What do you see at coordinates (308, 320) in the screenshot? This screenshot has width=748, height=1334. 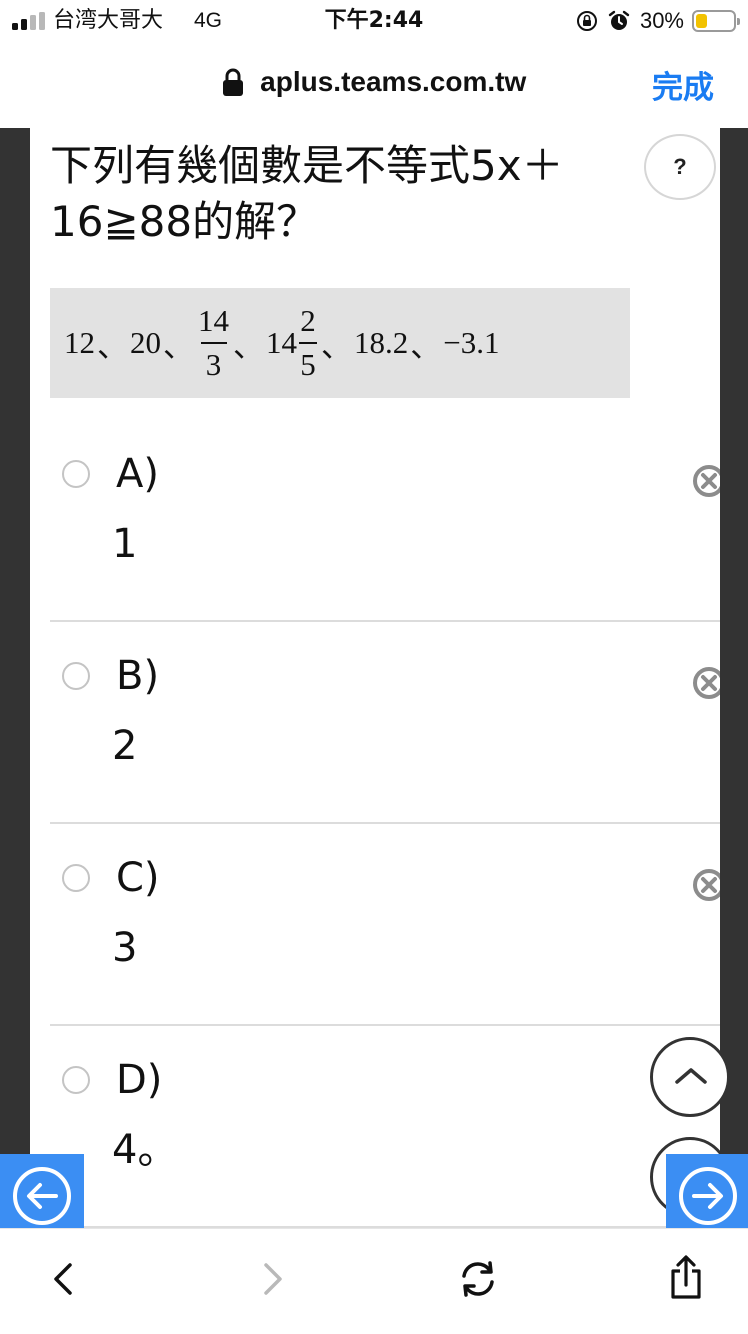 I see `fraction-numerator: 2` at bounding box center [308, 320].